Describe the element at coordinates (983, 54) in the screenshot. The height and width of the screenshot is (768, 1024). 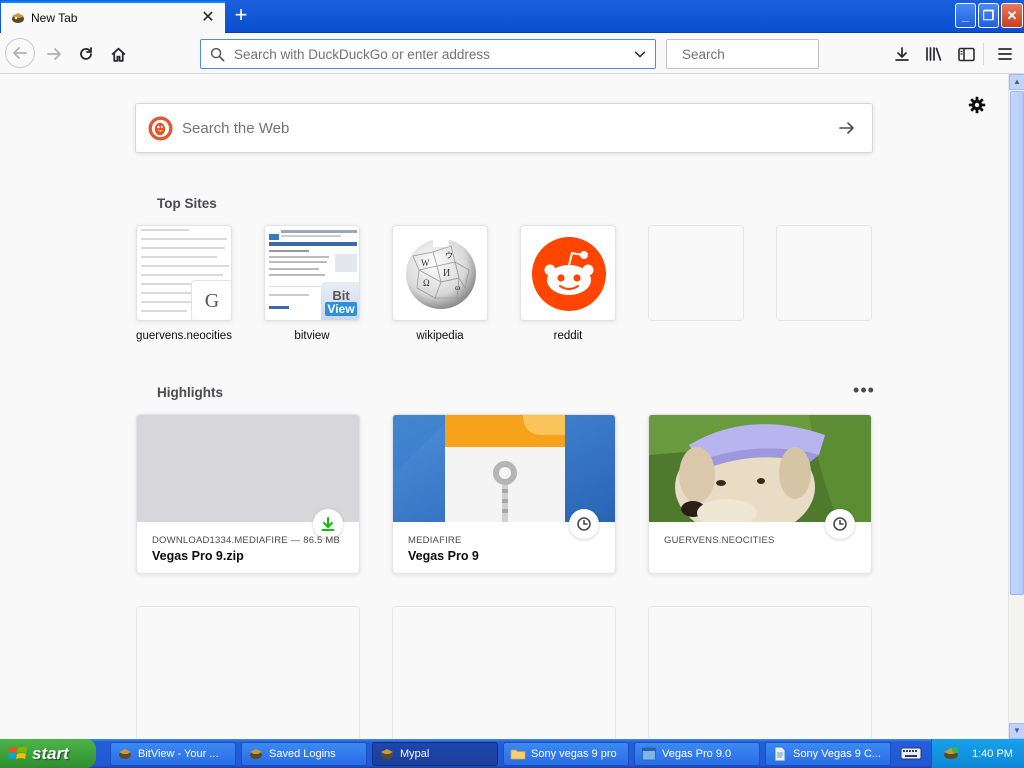
I see `toolbar-separator` at that location.